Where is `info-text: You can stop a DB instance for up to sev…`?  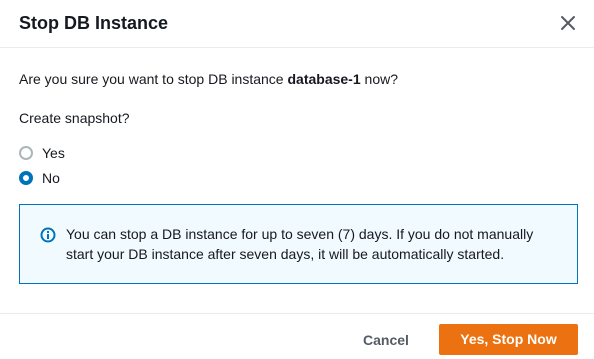
info-text: You can stop a DB instance for up to sev… is located at coordinates (300, 244).